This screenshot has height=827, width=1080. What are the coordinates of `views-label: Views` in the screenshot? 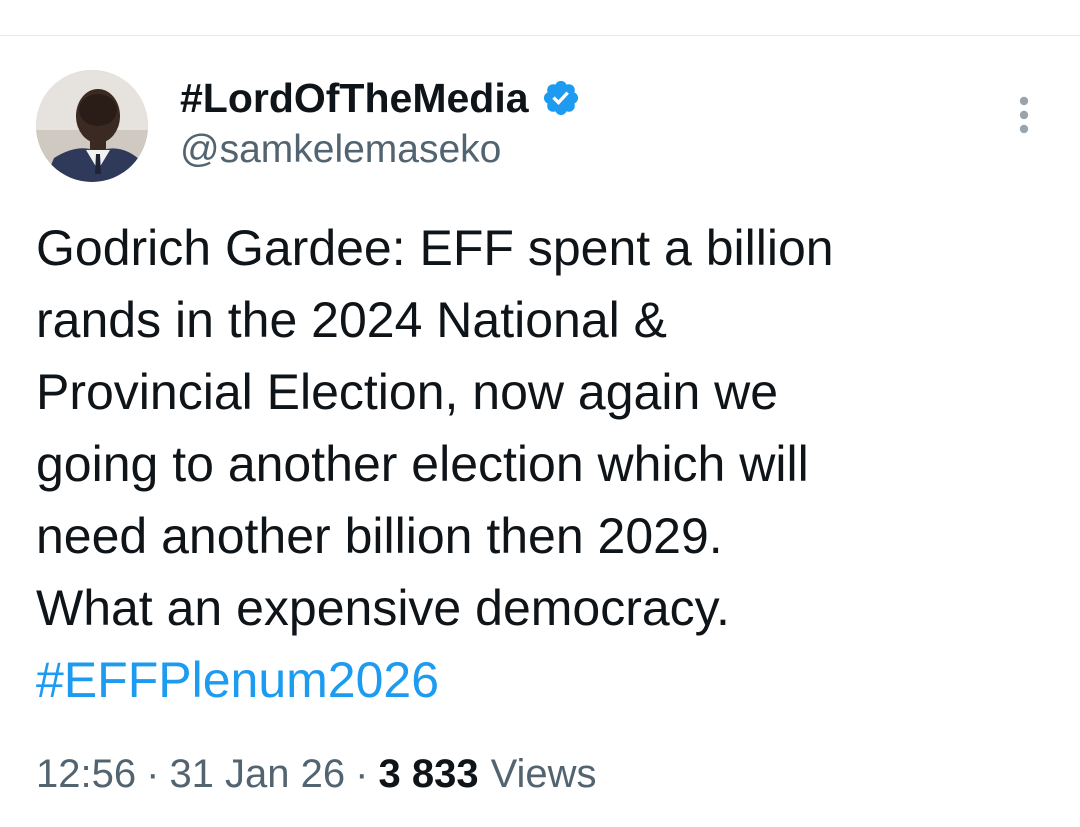 It's located at (543, 774).